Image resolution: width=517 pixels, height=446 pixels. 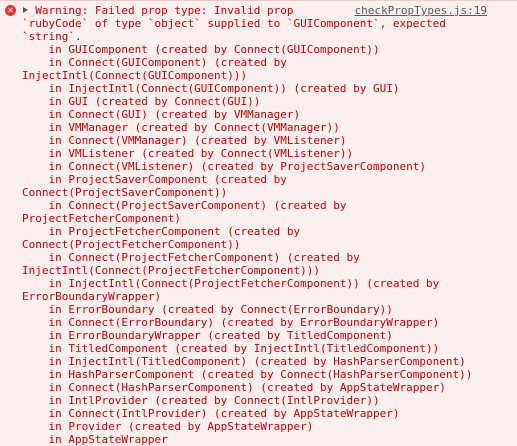 What do you see at coordinates (135, 75) in the screenshot?
I see `error-message-line: InjectIntl(Connect(GUIComponent)))` at bounding box center [135, 75].